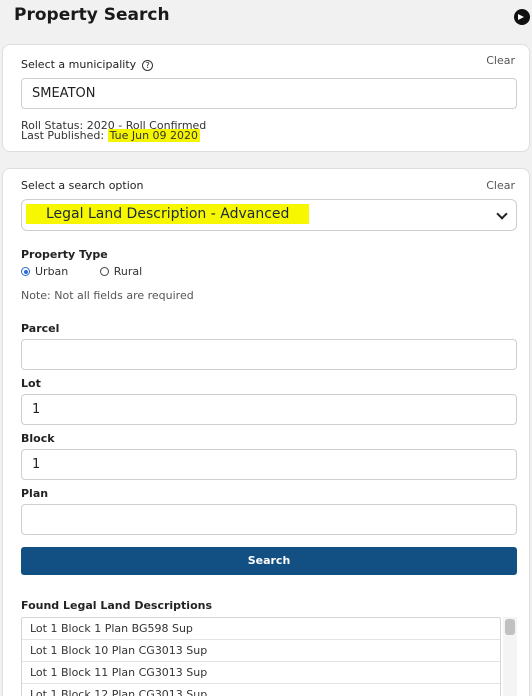  Describe the element at coordinates (107, 295) in the screenshot. I see `fields-note: Note: Not all fields are required` at that location.